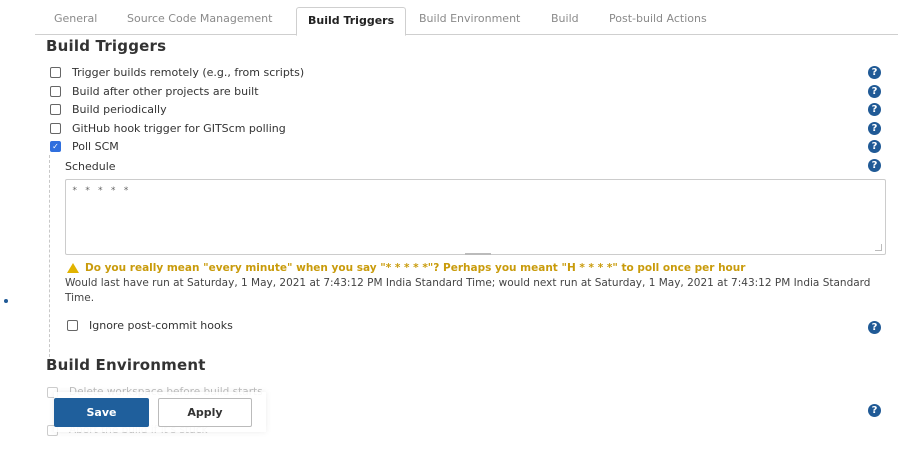  Describe the element at coordinates (565, 21) in the screenshot. I see `tab-build: Build` at that location.